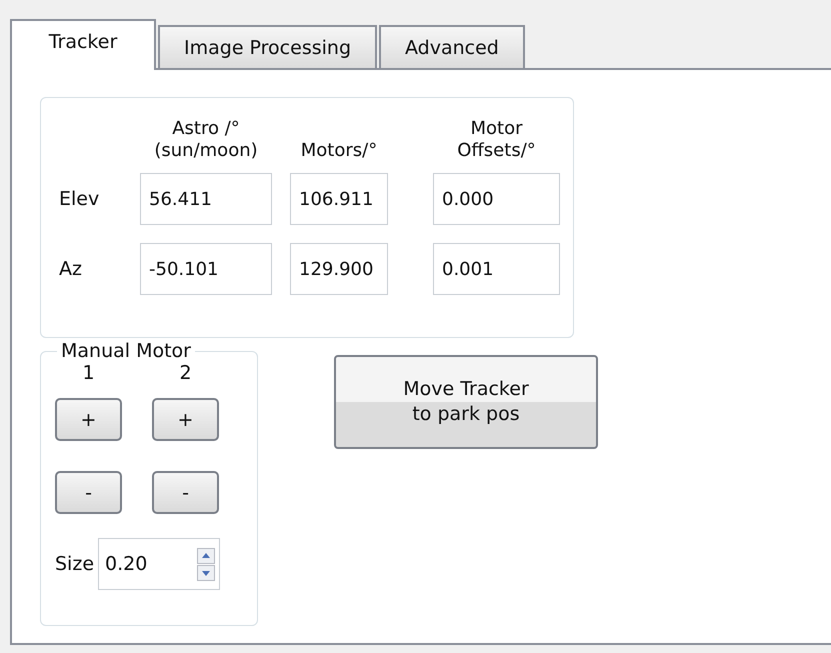 The width and height of the screenshot is (831, 653). What do you see at coordinates (452, 46) in the screenshot?
I see `tab: Advanced` at bounding box center [452, 46].